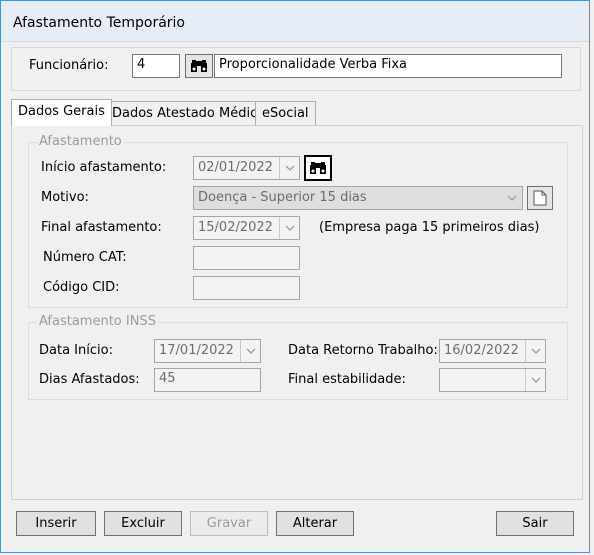  What do you see at coordinates (235, 227) in the screenshot?
I see `final-afastamento-value: 15/02/2022` at bounding box center [235, 227].